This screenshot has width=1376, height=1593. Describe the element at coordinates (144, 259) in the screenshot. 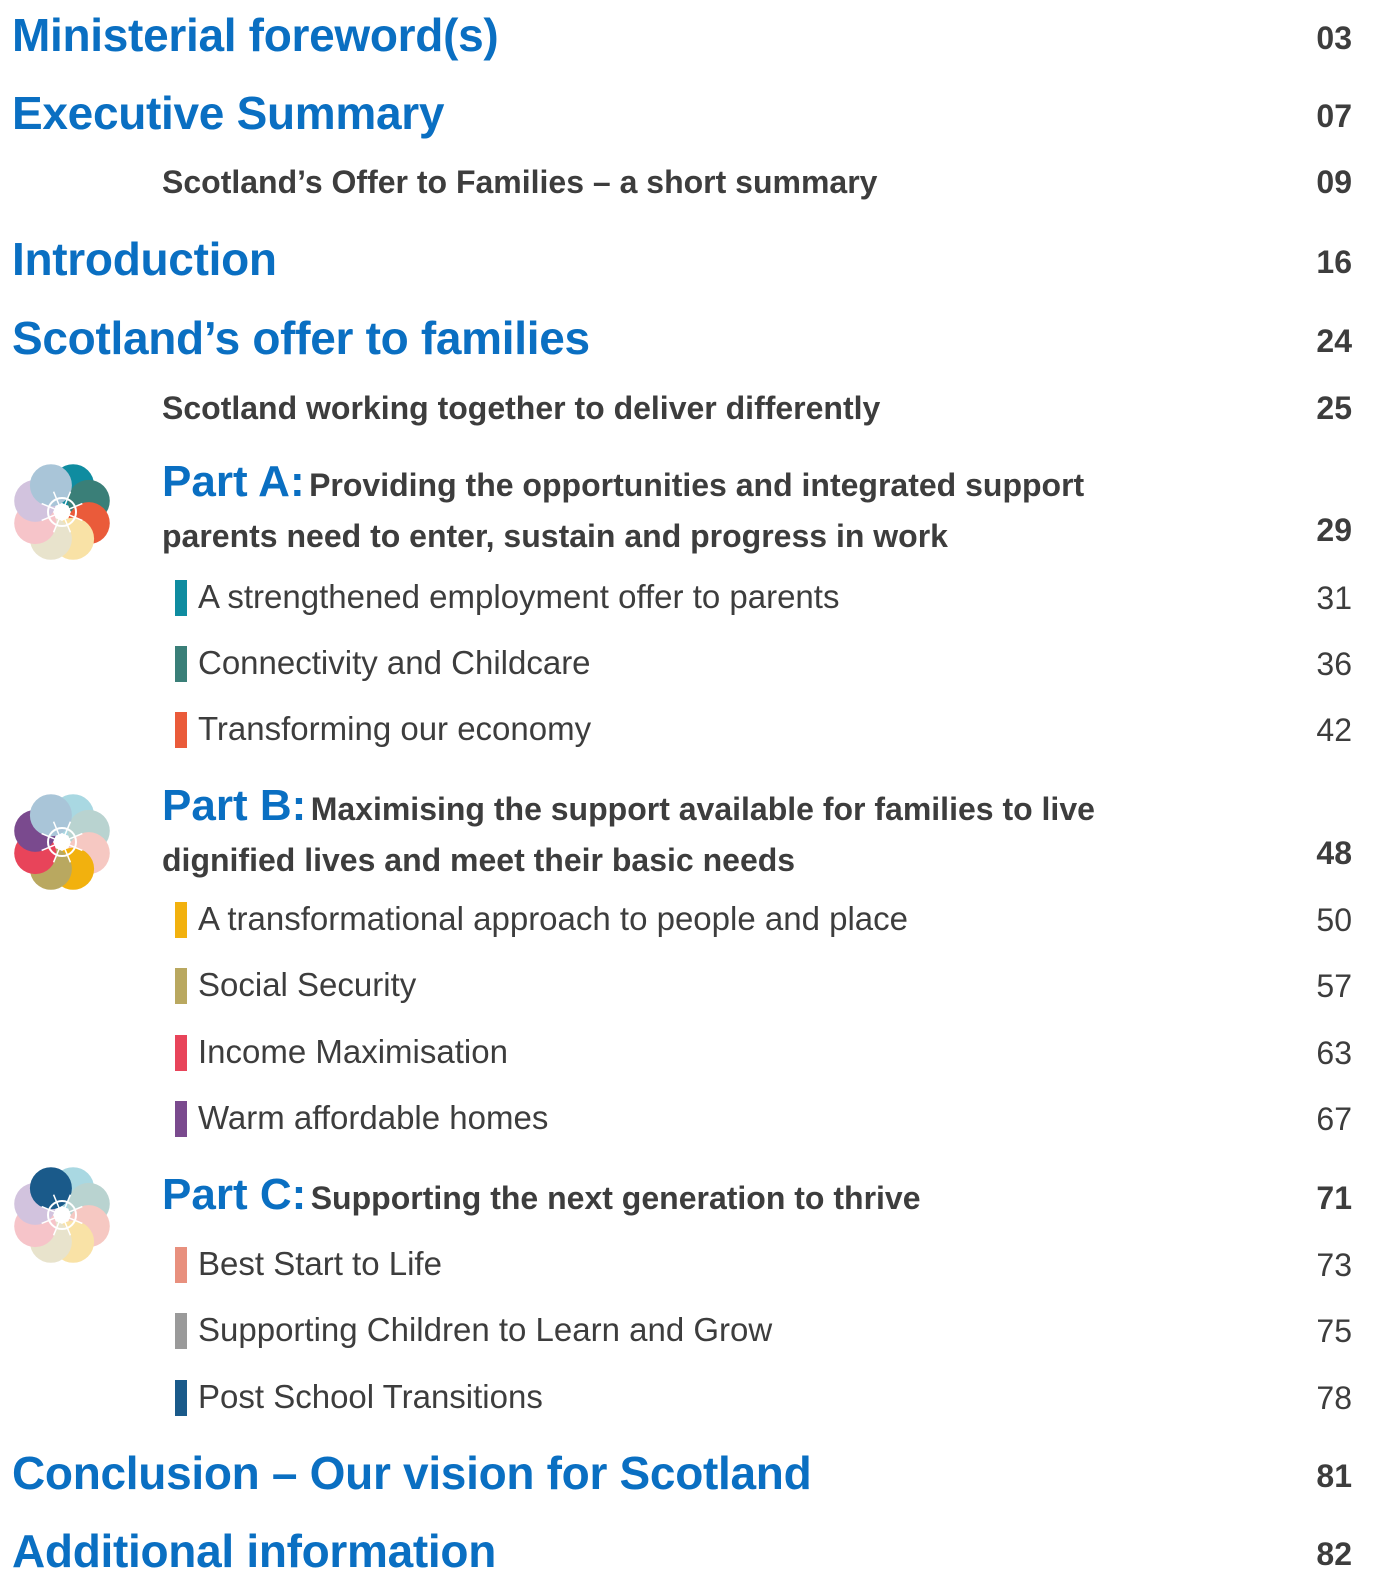

I see `toc-heading-introduction: Introduction` at that location.